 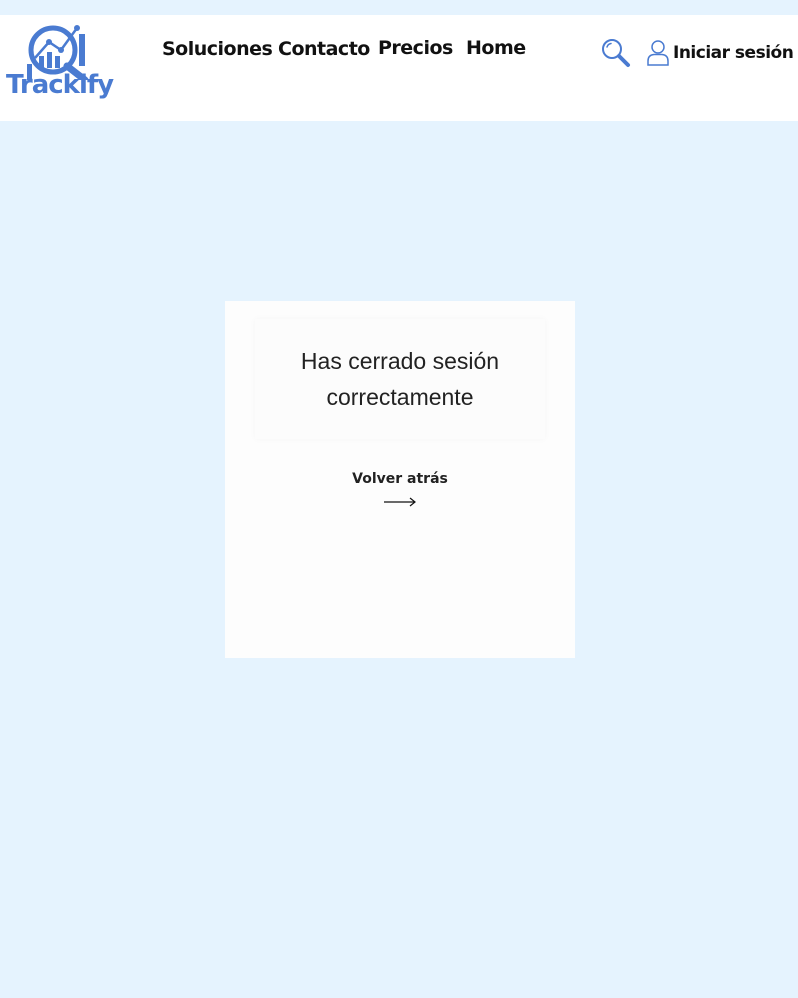 I want to click on trackify-logo: Trackify, so click(x=59, y=66).